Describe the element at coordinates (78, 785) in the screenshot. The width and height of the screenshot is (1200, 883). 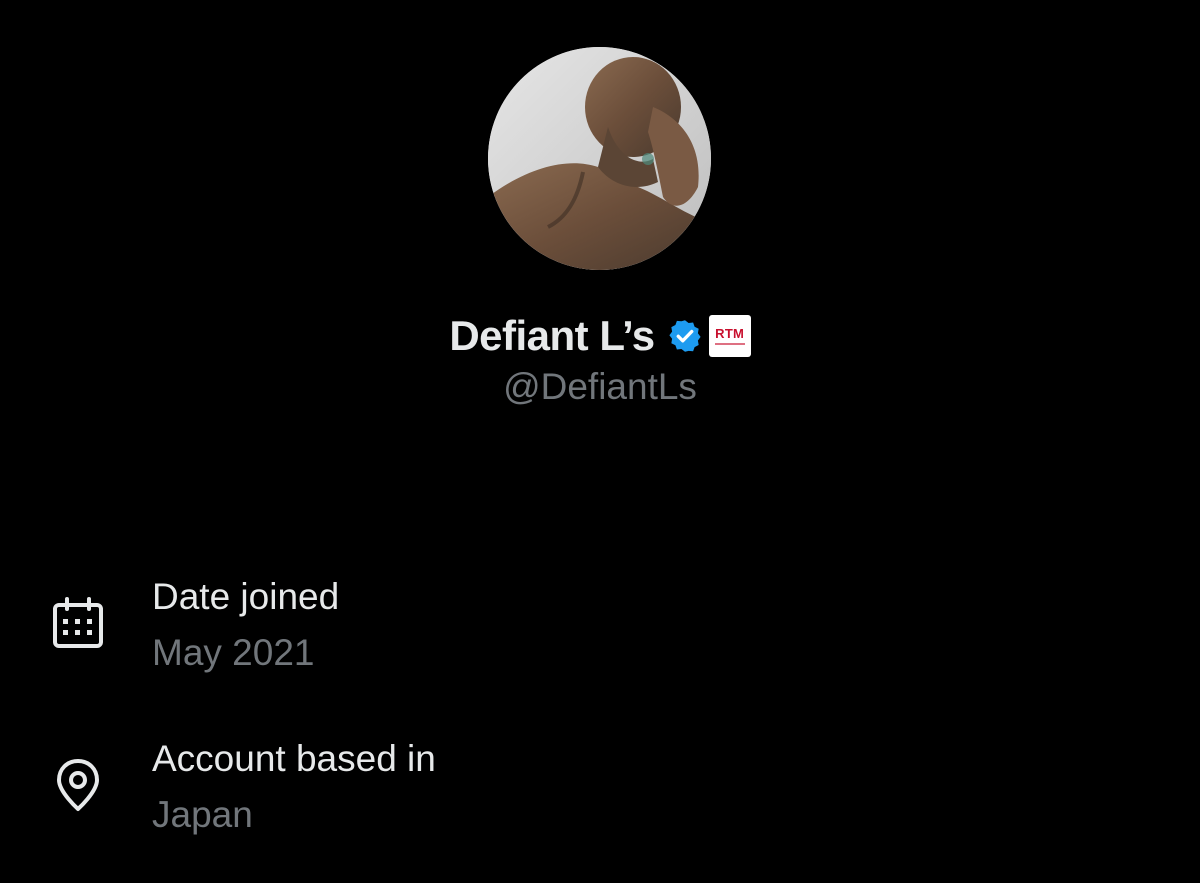
I see `location-pin-icon` at that location.